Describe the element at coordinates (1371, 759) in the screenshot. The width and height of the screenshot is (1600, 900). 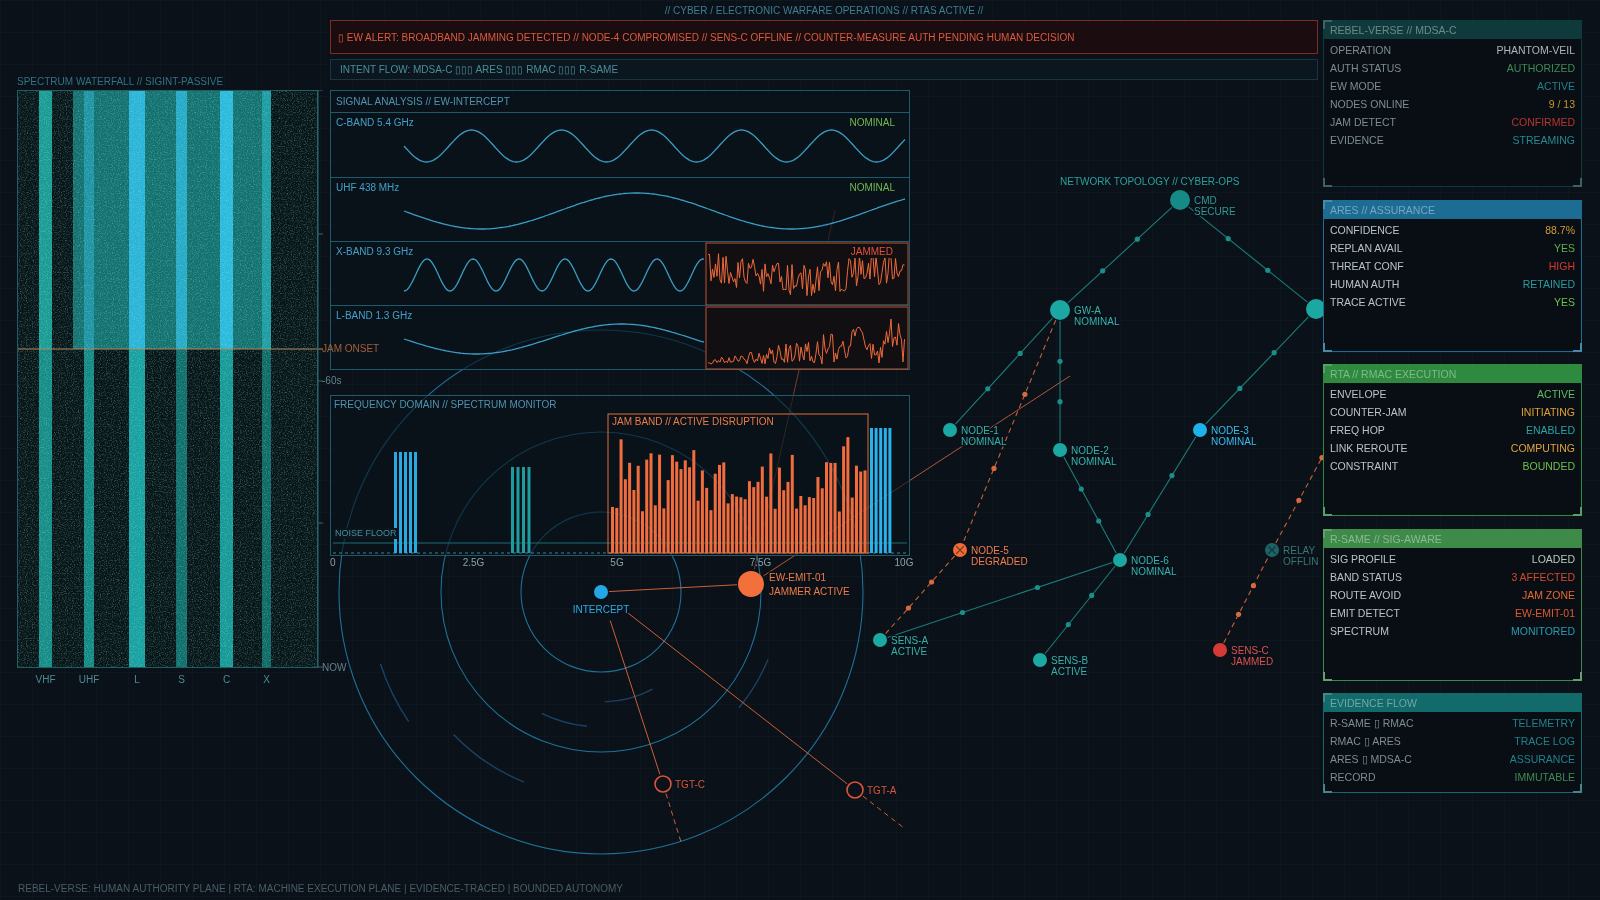
I see `row-label: ARES ▯ MDSA-C` at that location.